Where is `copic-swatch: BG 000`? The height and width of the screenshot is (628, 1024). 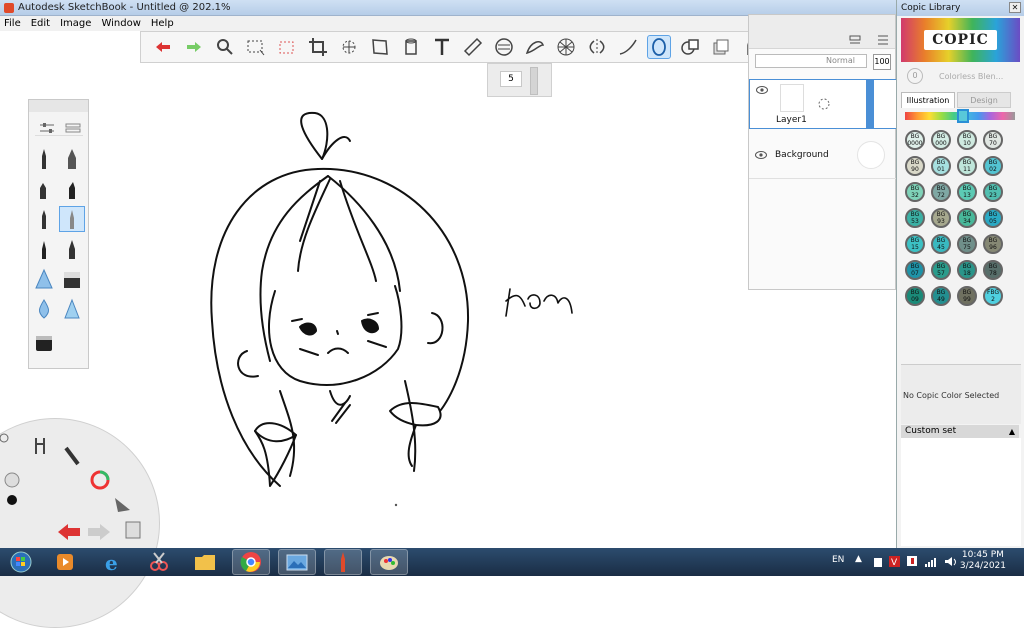
copic-swatch: BG 000 is located at coordinates (941, 140).